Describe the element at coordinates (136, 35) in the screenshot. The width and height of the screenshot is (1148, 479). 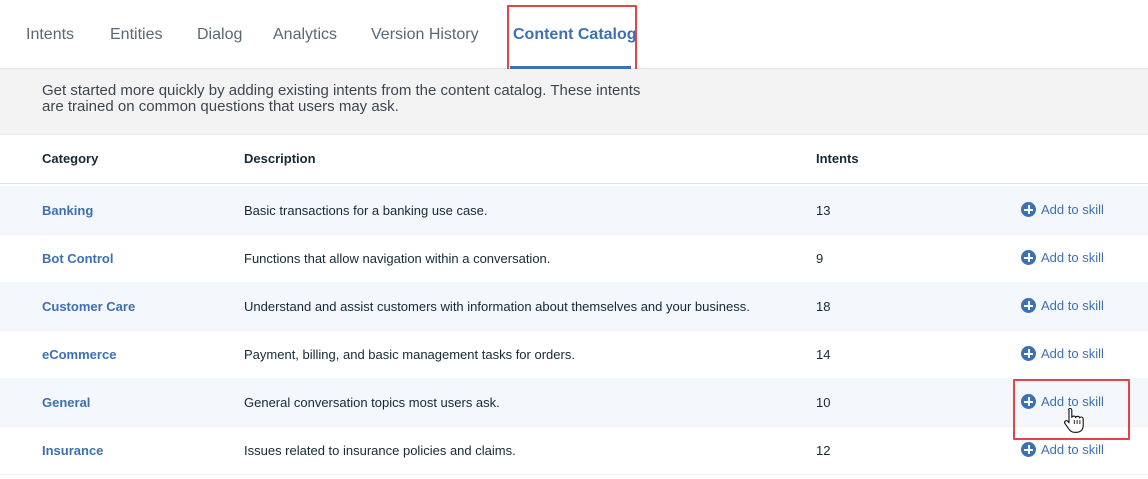
I see `tab-entities: Entities` at that location.